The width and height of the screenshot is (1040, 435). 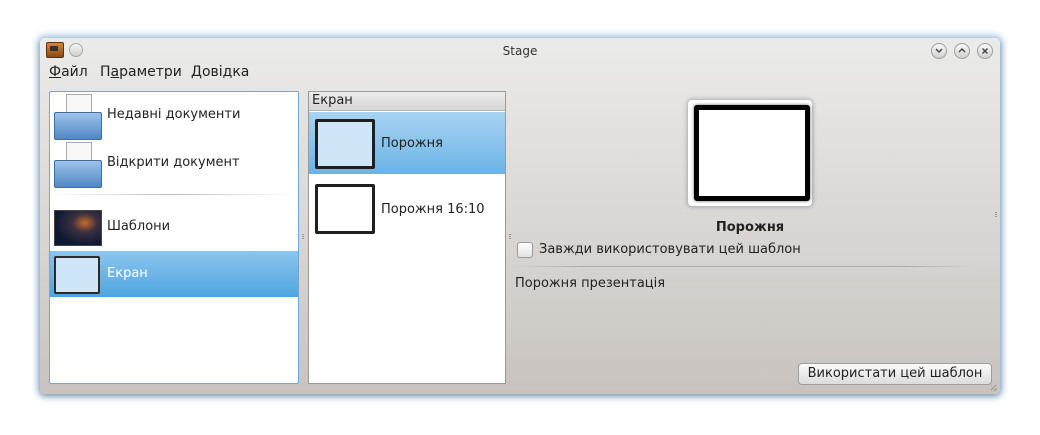 What do you see at coordinates (139, 226) in the screenshot?
I see `category-label: Шаблони` at bounding box center [139, 226].